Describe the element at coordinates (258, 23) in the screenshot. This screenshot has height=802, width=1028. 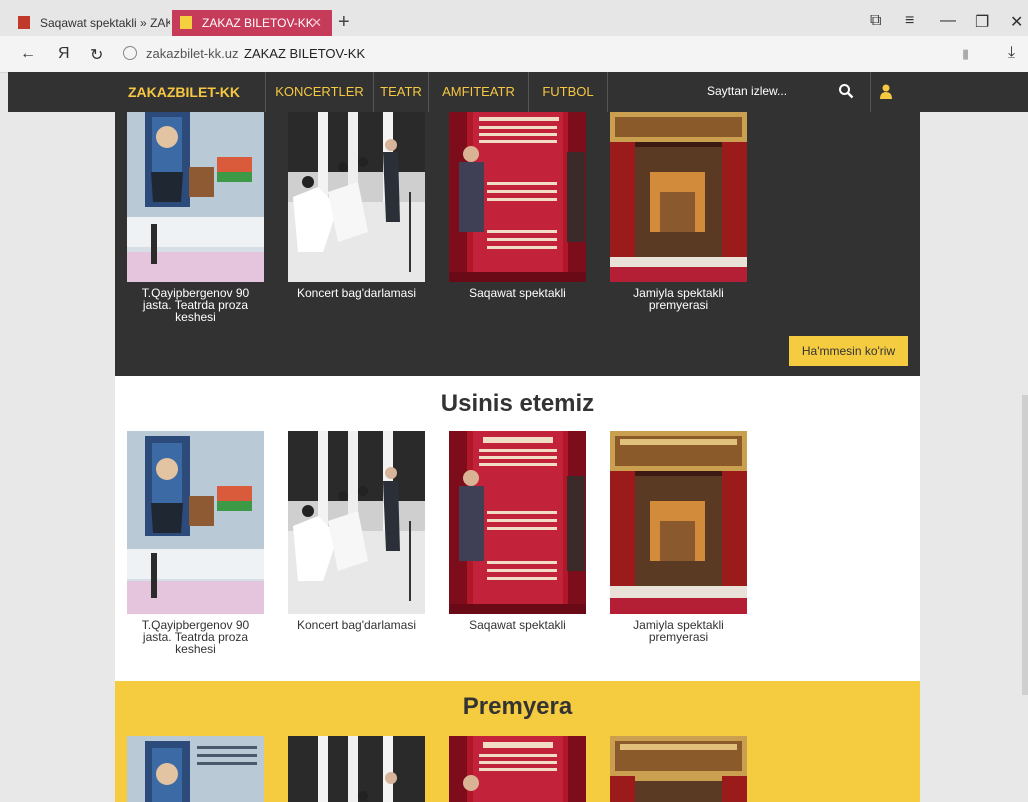
I see `tab-label: ZAKAZ BILETOV-KK` at that location.